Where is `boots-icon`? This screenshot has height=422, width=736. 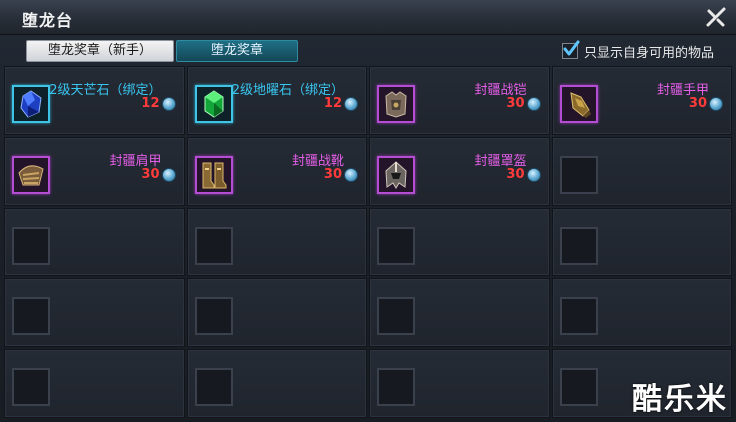
boots-icon is located at coordinates (214, 175).